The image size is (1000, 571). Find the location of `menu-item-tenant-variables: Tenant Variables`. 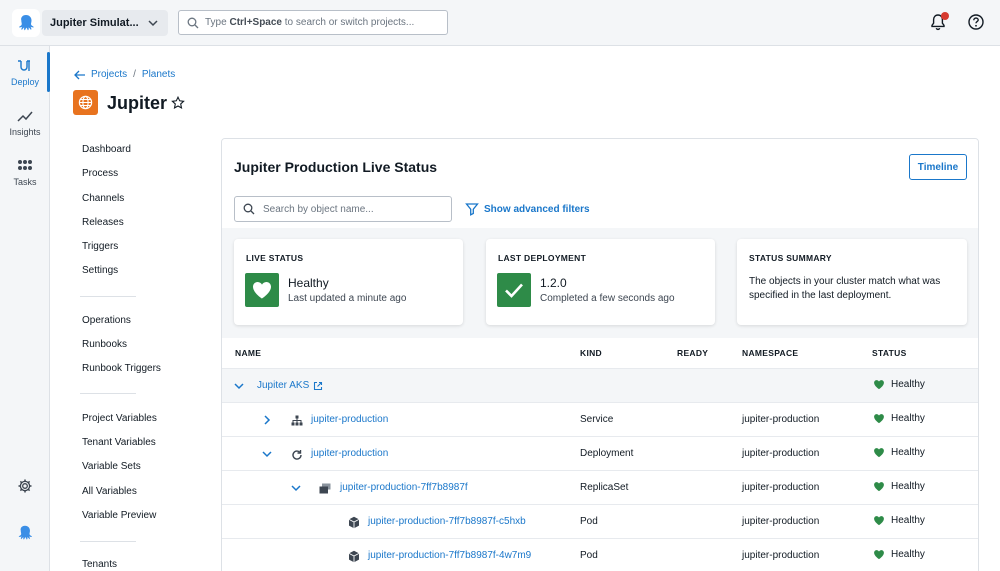

menu-item-tenant-variables: Tenant Variables is located at coordinates (119, 442).